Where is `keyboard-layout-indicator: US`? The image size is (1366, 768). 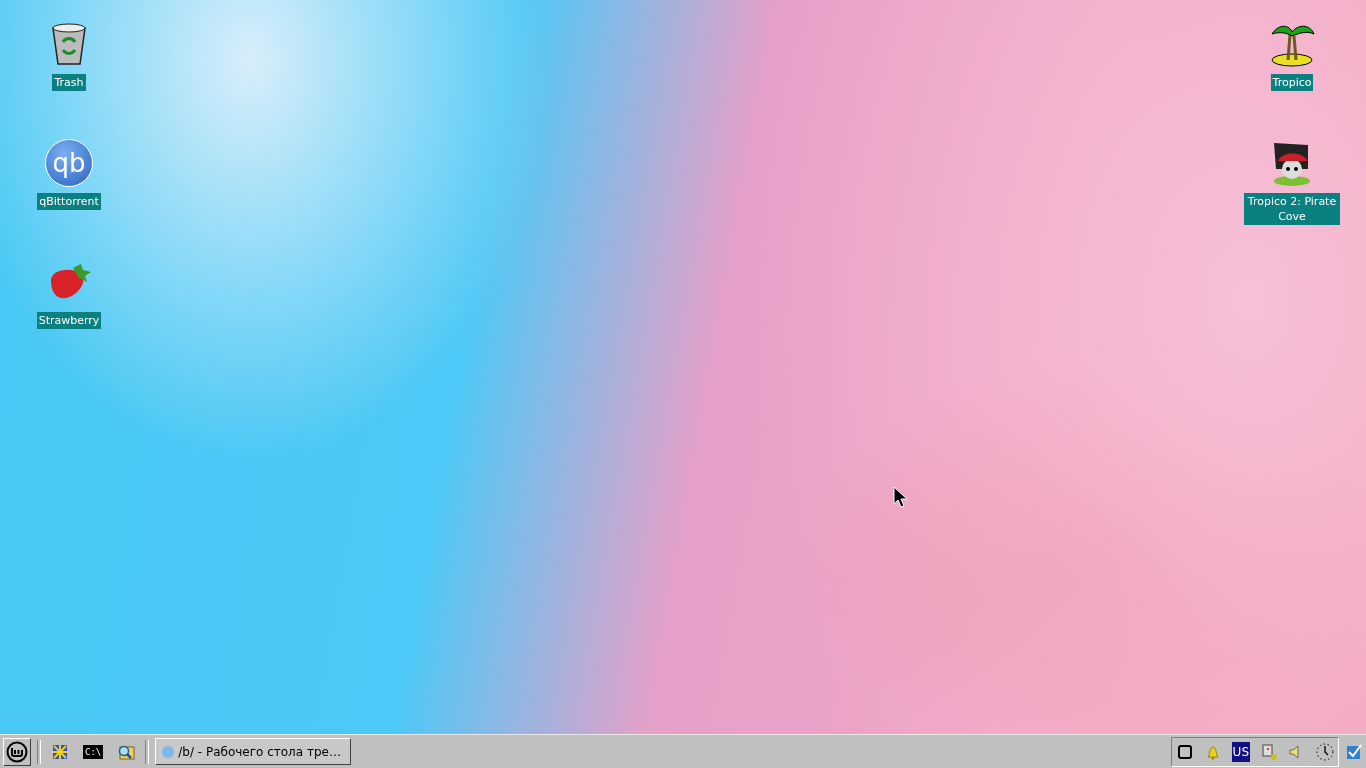 keyboard-layout-indicator: US is located at coordinates (1240, 751).